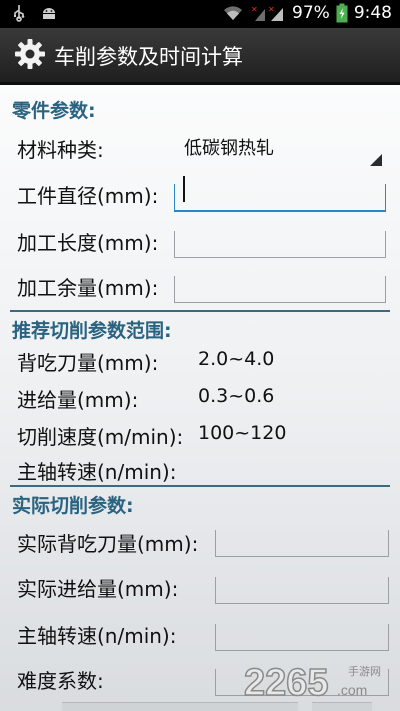 This screenshot has height=711, width=400. I want to click on allowance-label: 加工余量(mm):, so click(88, 288).